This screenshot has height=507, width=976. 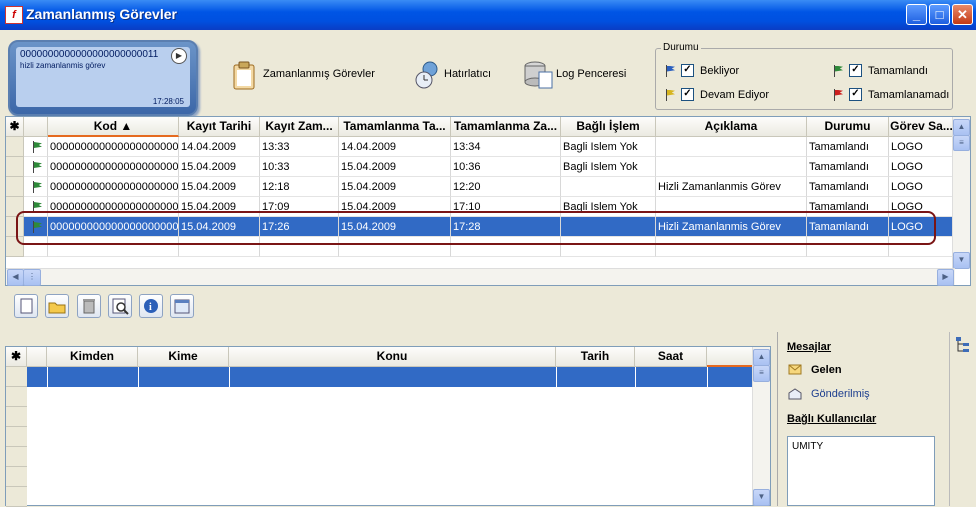 I want to click on scroll-thumb: ≡, so click(x=961, y=143).